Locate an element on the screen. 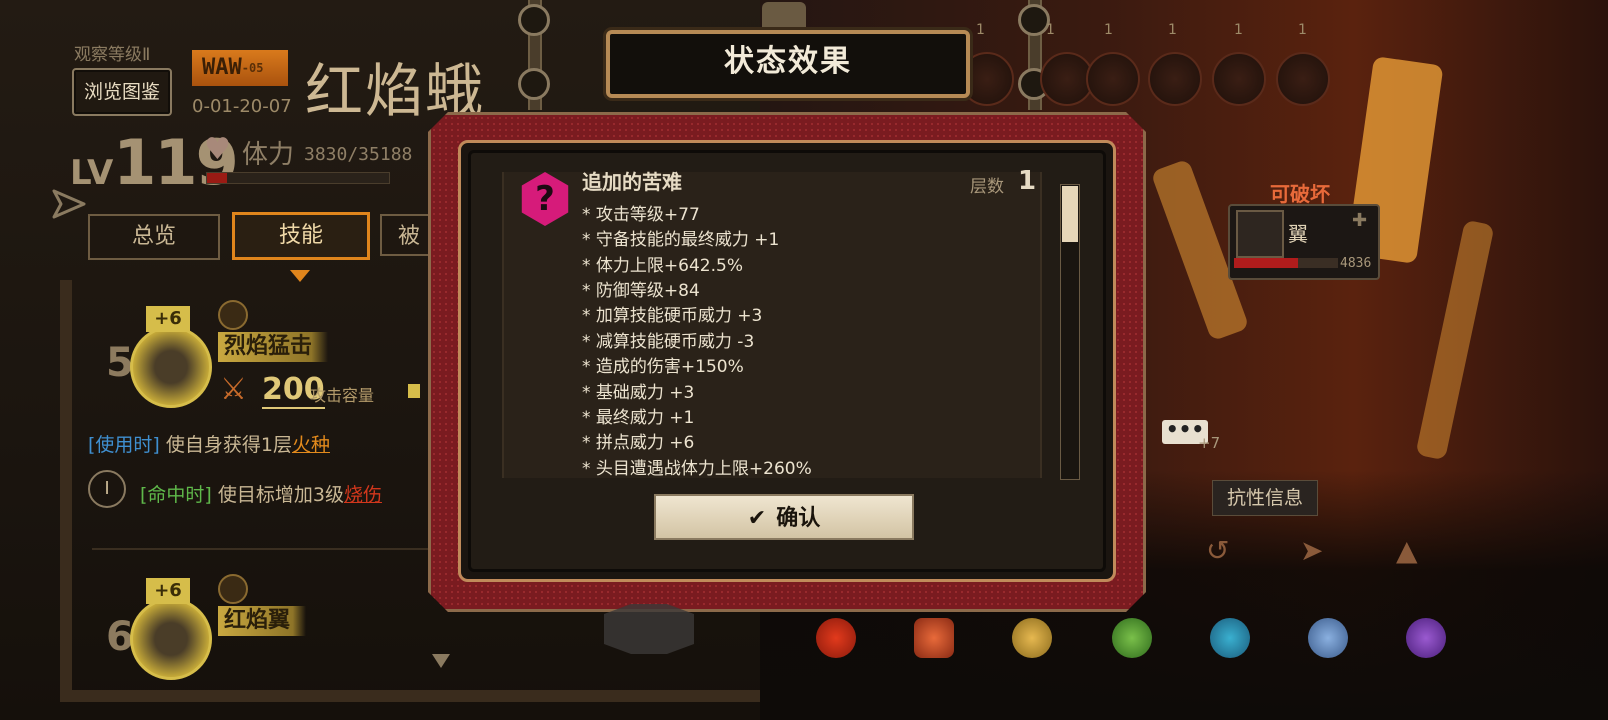 This screenshot has height=720, width=1608. abnormality-code: 0-01-20-07 is located at coordinates (242, 106).